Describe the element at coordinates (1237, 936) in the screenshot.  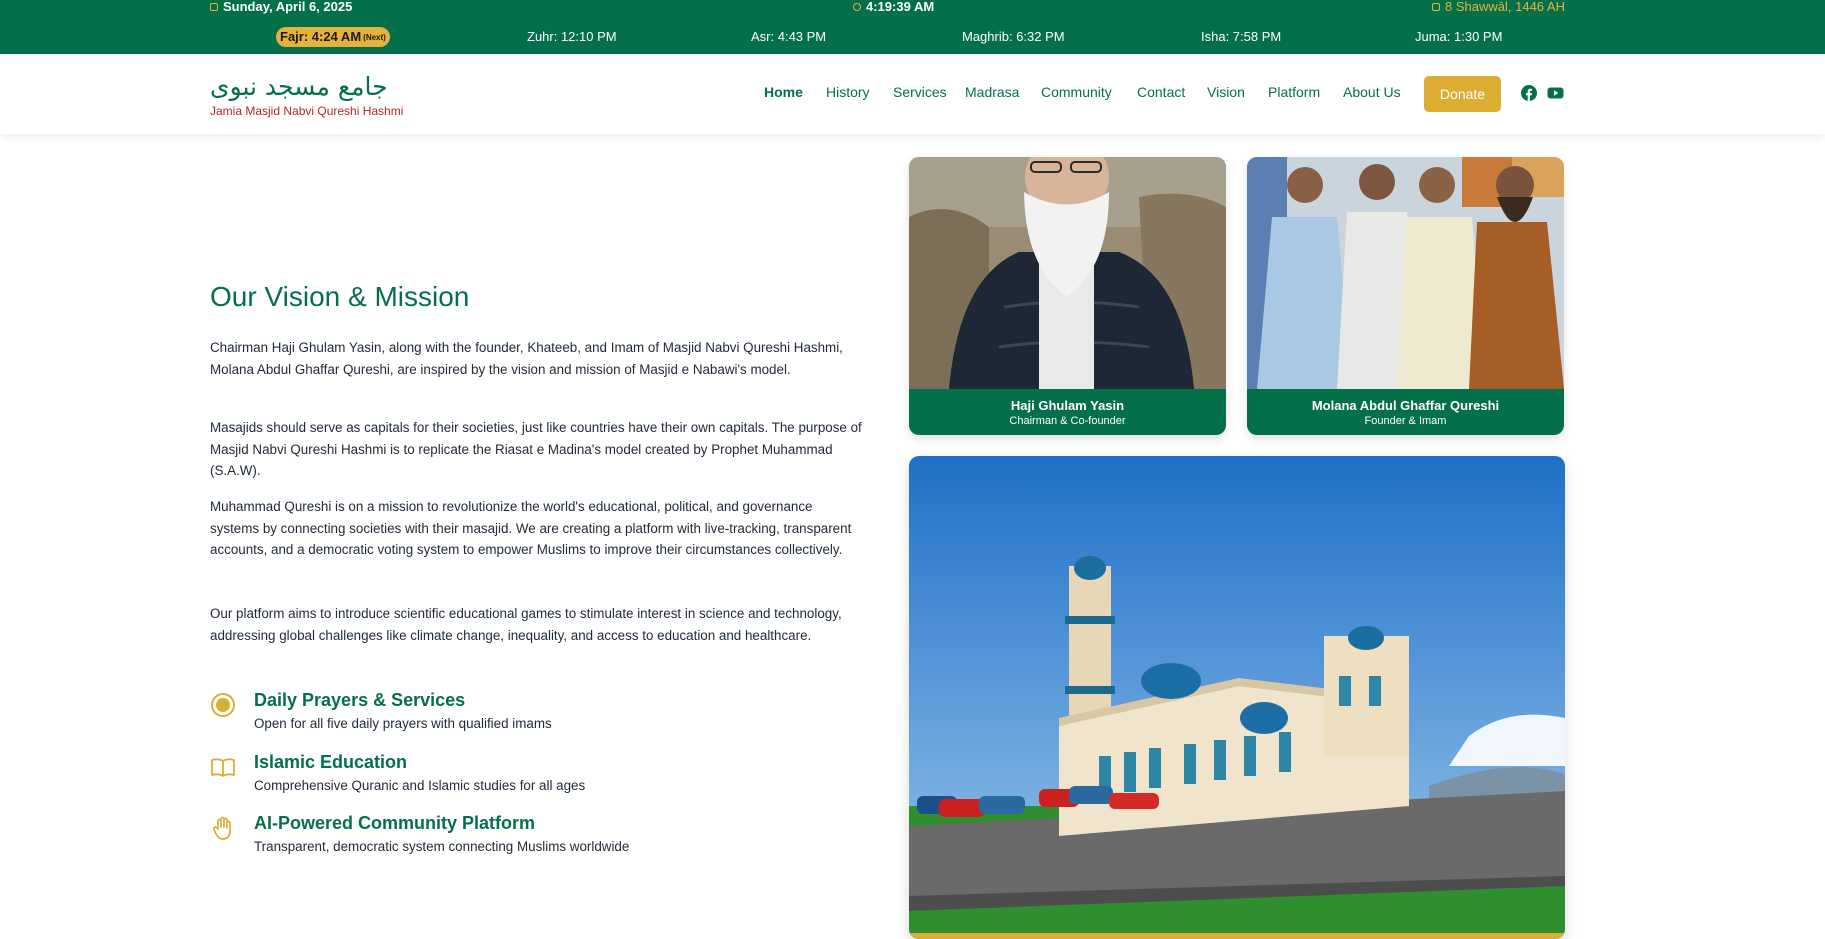
I see `card-accent-bar` at that location.